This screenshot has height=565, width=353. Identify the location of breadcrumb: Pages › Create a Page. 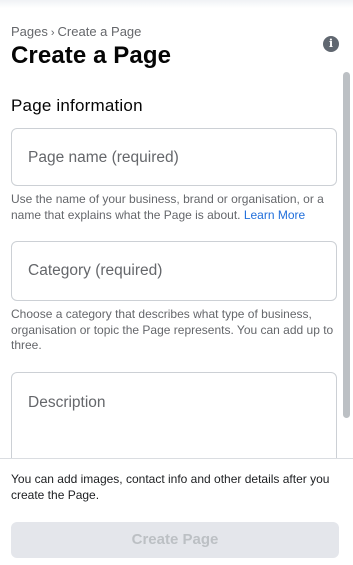
(76, 32).